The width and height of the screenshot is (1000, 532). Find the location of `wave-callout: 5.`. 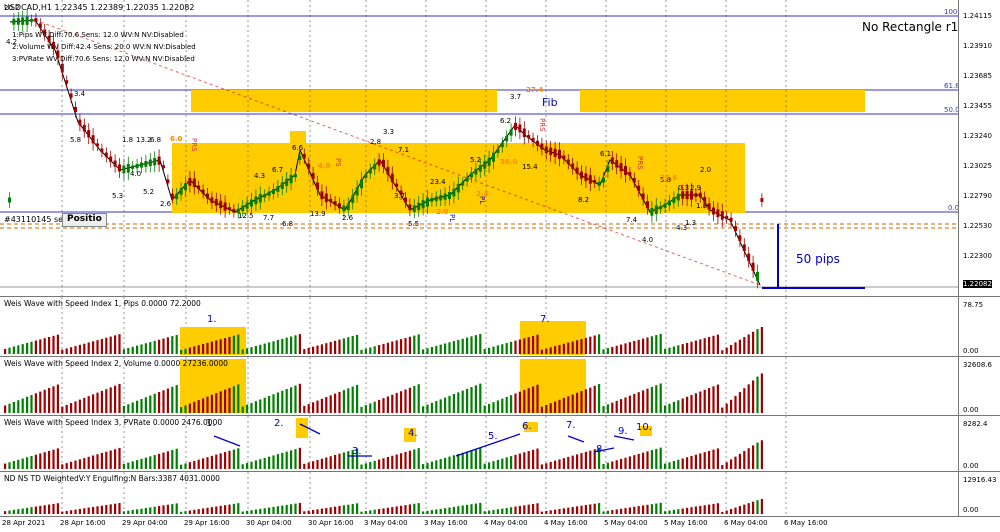

wave-callout: 5. is located at coordinates (493, 436).